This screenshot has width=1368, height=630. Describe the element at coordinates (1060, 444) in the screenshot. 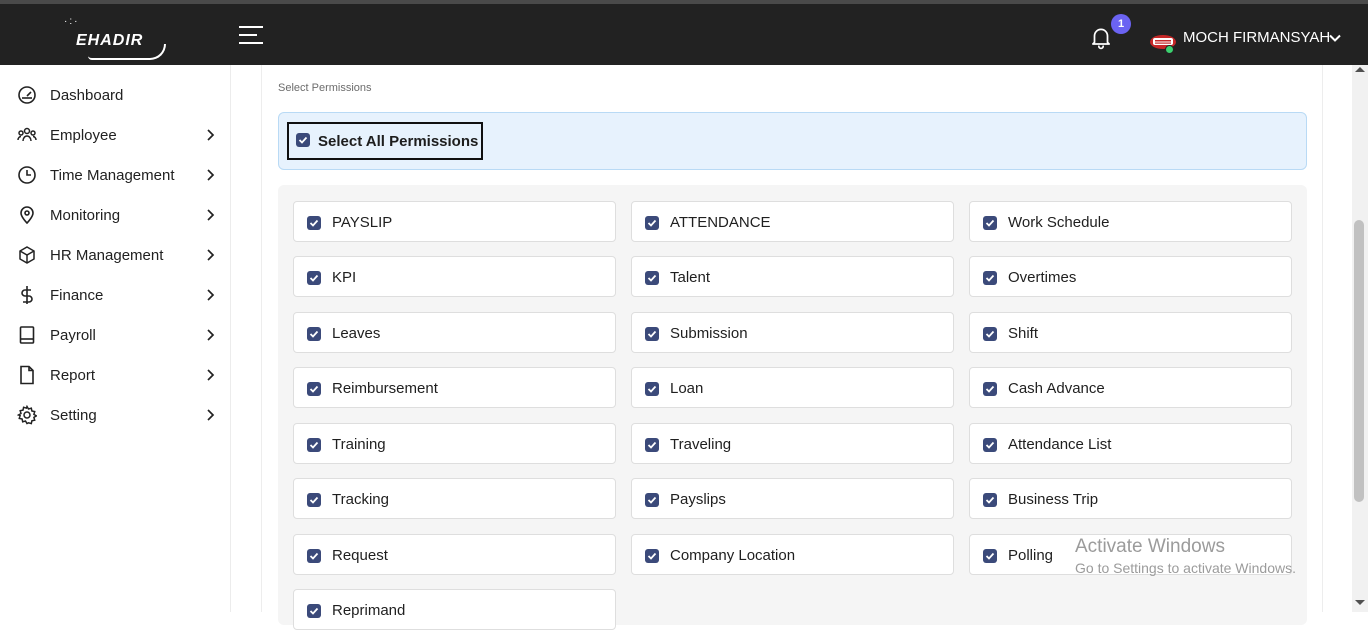

I see `permission-label: Attendance List` at that location.